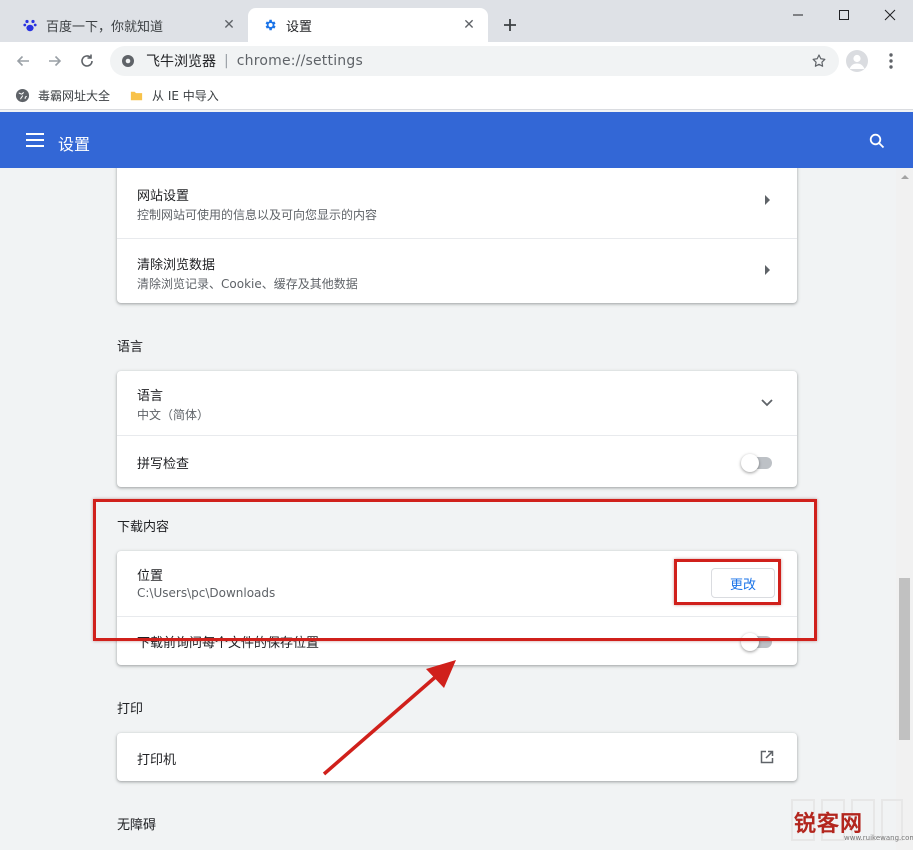 Image resolution: width=913 pixels, height=850 pixels. I want to click on open-external-icon, so click(767, 757).